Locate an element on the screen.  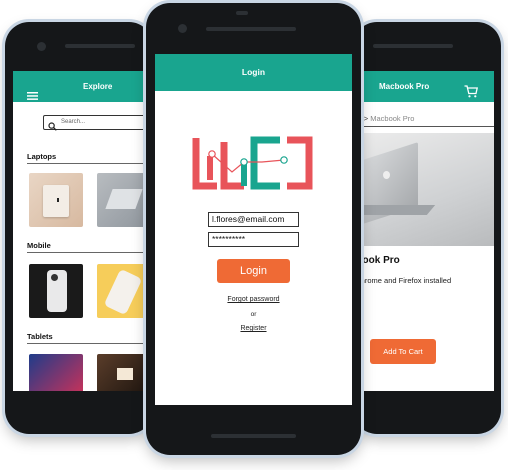
breadcrumb-current: Macbook Pro is located at coordinates (392, 118).